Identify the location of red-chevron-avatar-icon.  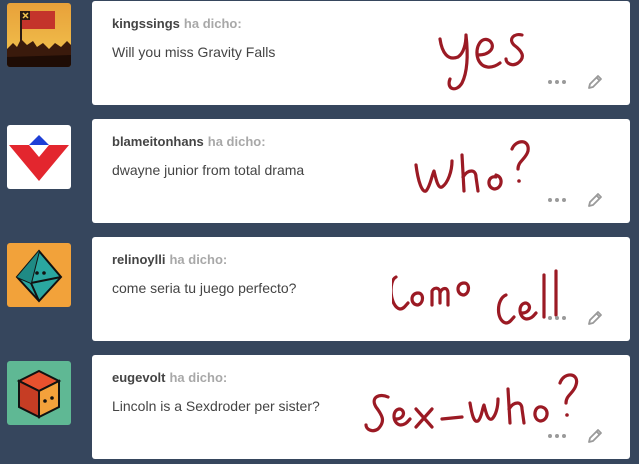
(39, 157).